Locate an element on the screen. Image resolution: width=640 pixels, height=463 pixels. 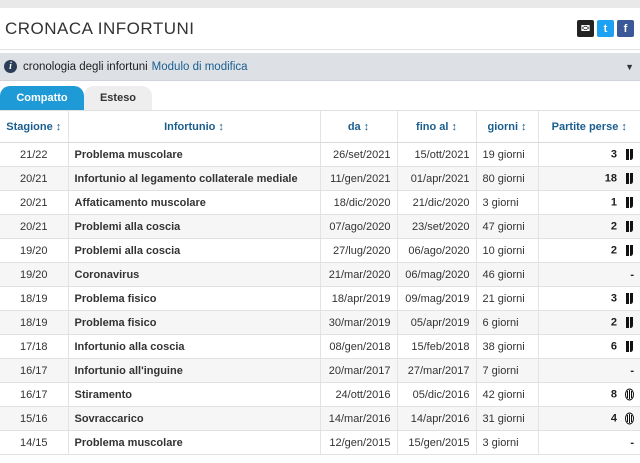
cell-missed: 6 is located at coordinates (588, 346).